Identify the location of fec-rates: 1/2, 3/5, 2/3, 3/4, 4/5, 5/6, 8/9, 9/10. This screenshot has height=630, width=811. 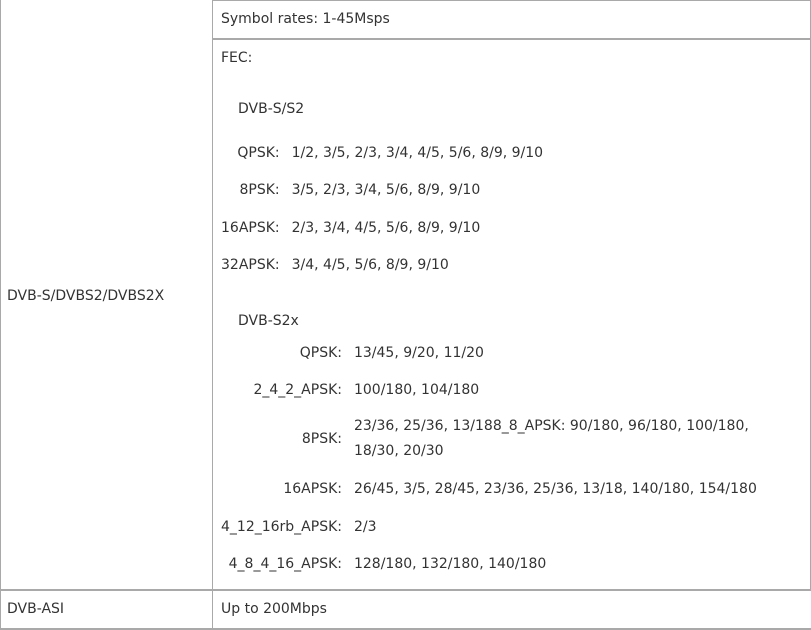
(417, 152).